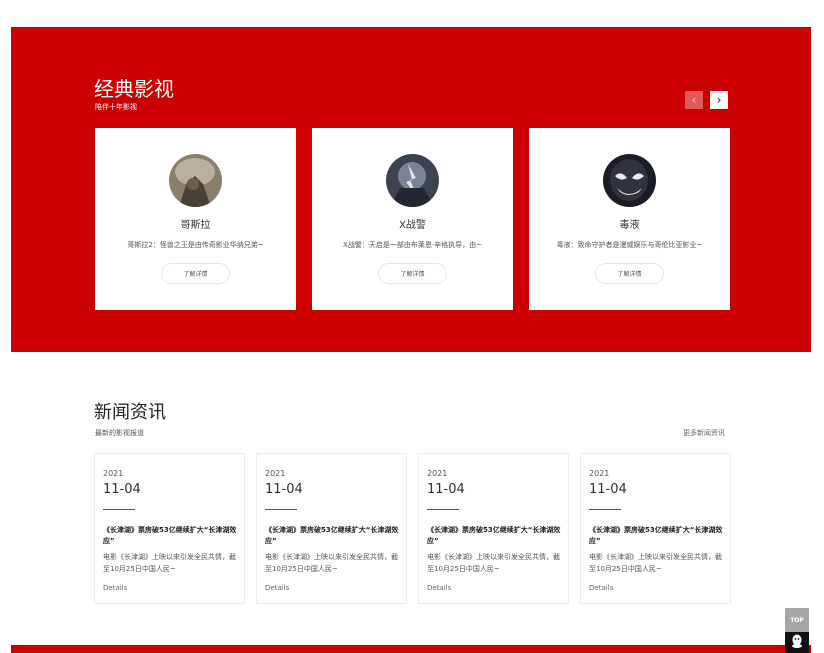  I want to click on film-description: 哥斯拉2：怪兽之王是由传奇影业华纳兄弟~, so click(195, 245).